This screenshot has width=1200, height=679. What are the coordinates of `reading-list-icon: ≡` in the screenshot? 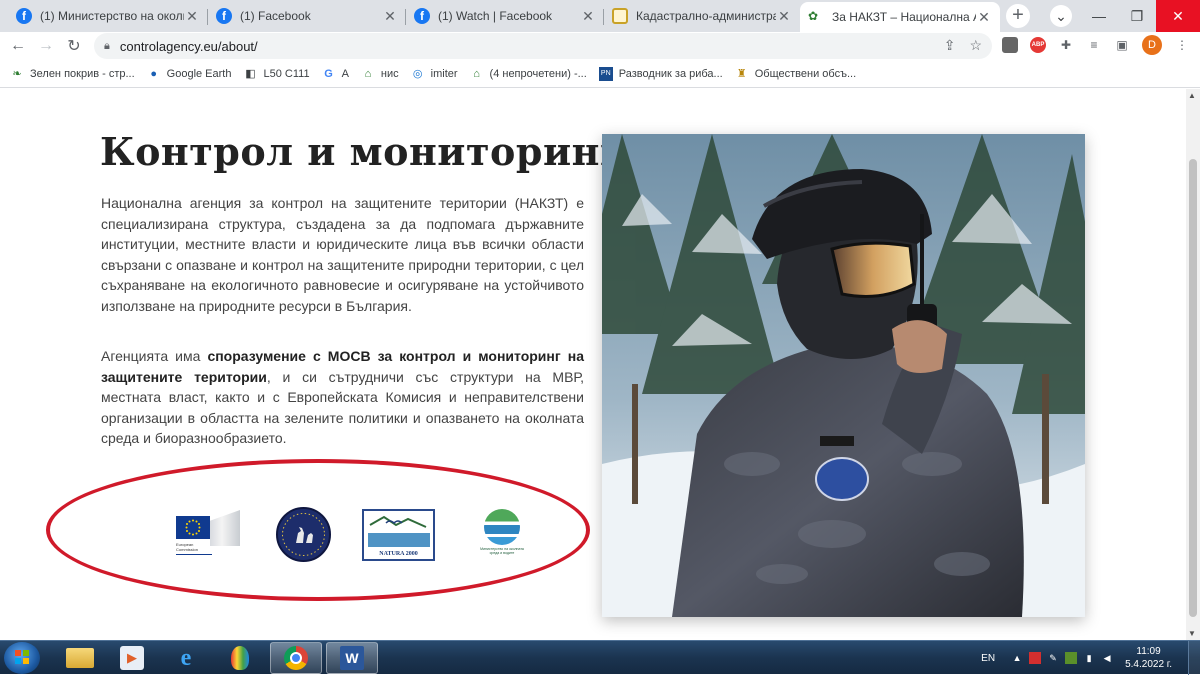 It's located at (1094, 45).